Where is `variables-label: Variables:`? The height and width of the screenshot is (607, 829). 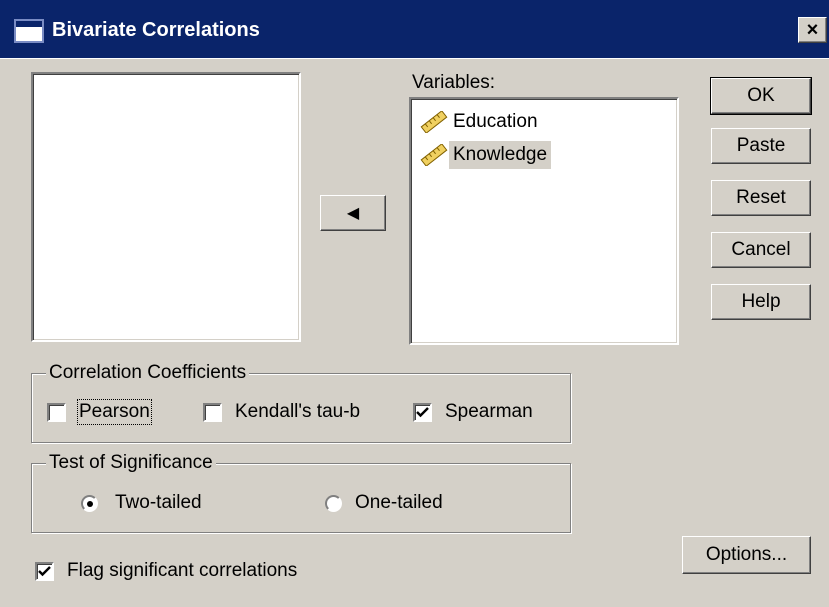 variables-label: Variables: is located at coordinates (454, 82).